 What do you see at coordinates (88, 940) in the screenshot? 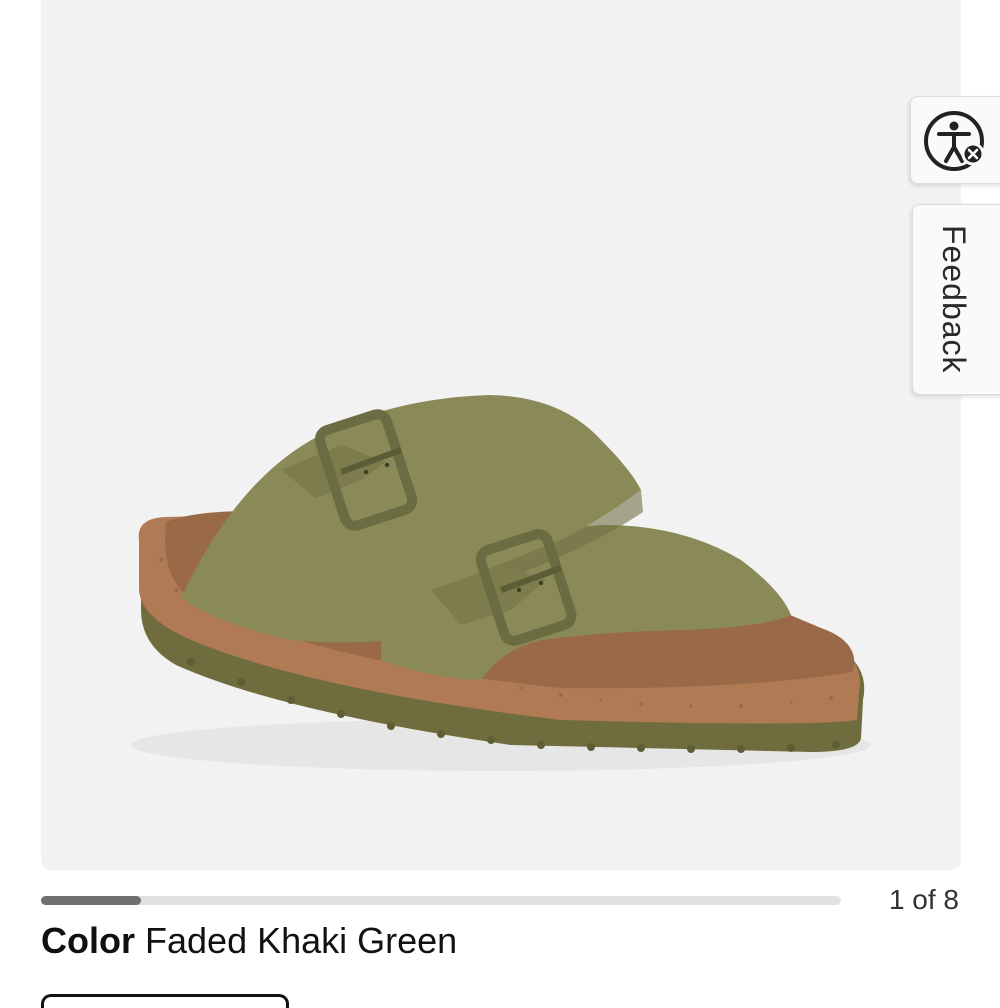
I see `color-label: Color` at bounding box center [88, 940].